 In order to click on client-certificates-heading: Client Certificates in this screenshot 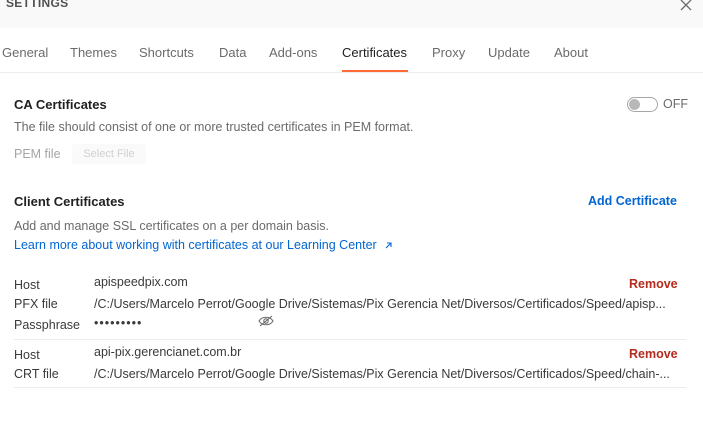, I will do `click(69, 201)`.